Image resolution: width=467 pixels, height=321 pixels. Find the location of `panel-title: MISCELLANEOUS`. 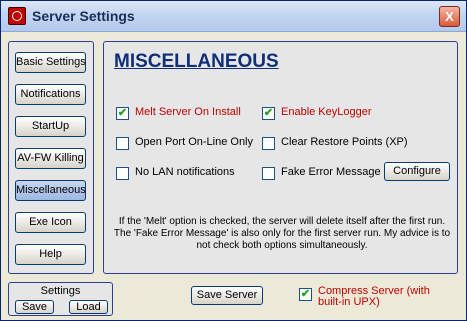

panel-title: MISCELLANEOUS is located at coordinates (196, 61).